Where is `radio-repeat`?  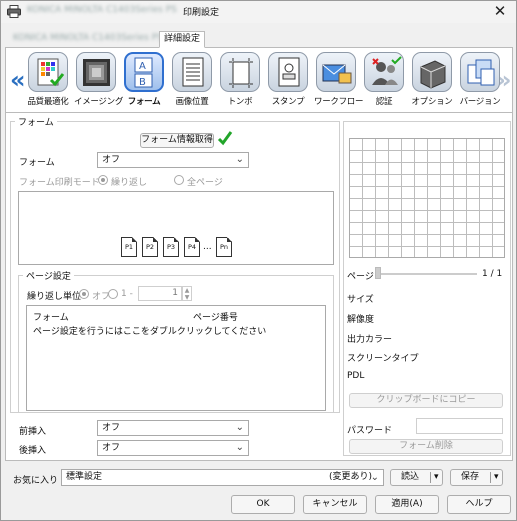 radio-repeat is located at coordinates (103, 180).